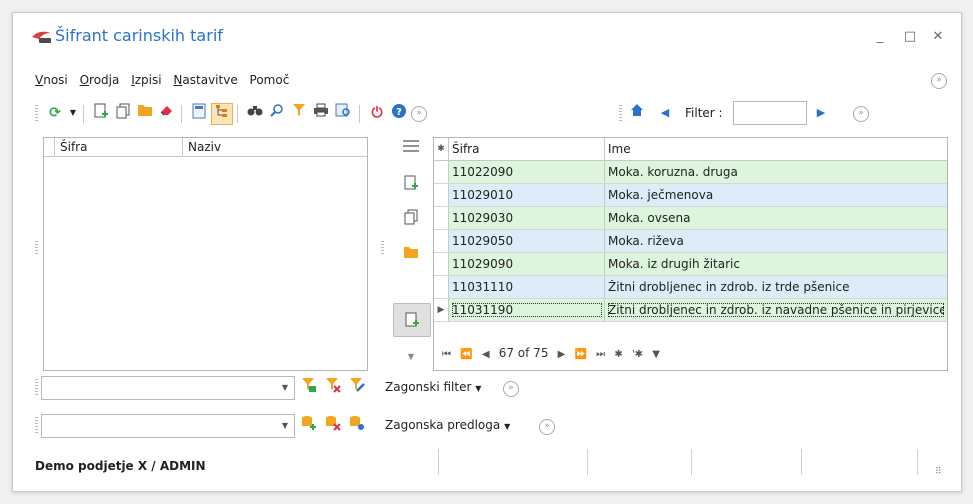 This screenshot has width=973, height=504. What do you see at coordinates (649, 218) in the screenshot?
I see `cell-ime: Moka. ovsena` at bounding box center [649, 218].